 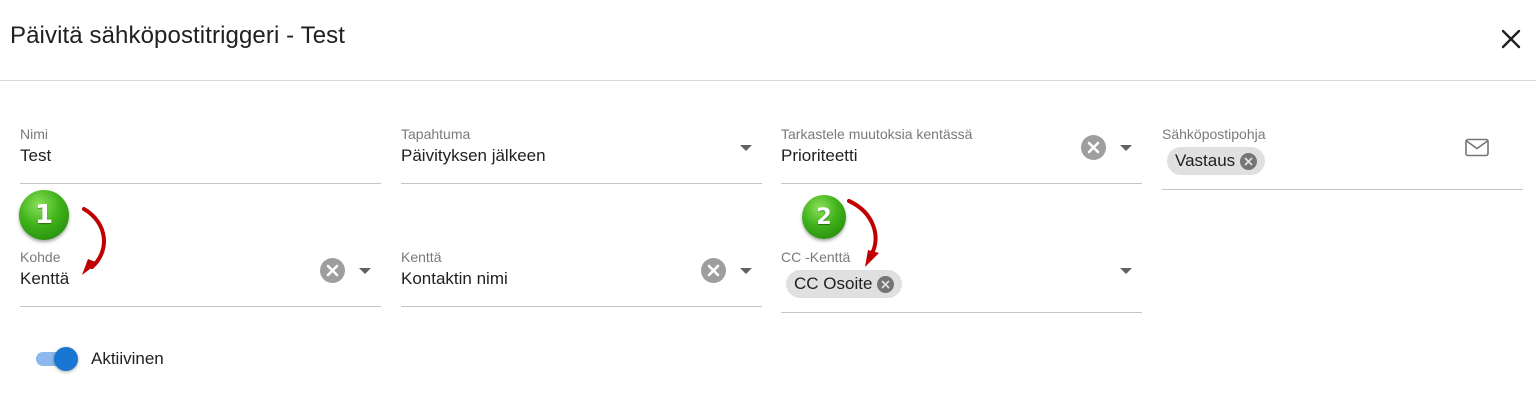 What do you see at coordinates (581, 278) in the screenshot?
I see `field-select: Kenttä Kontaktin nimi` at bounding box center [581, 278].